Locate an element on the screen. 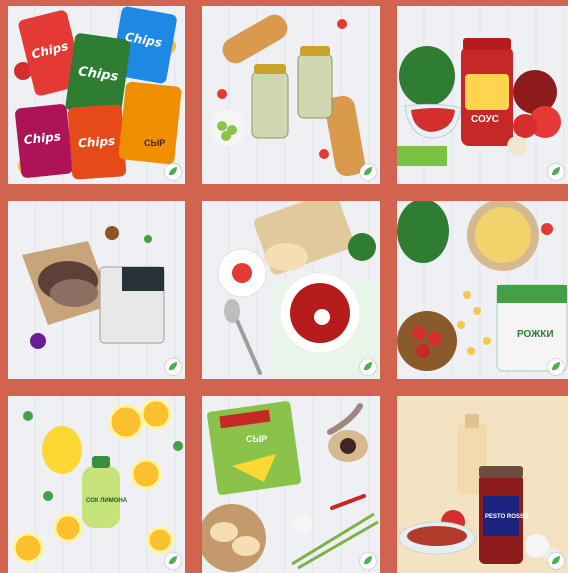  olives-illustration is located at coordinates (287, 95).